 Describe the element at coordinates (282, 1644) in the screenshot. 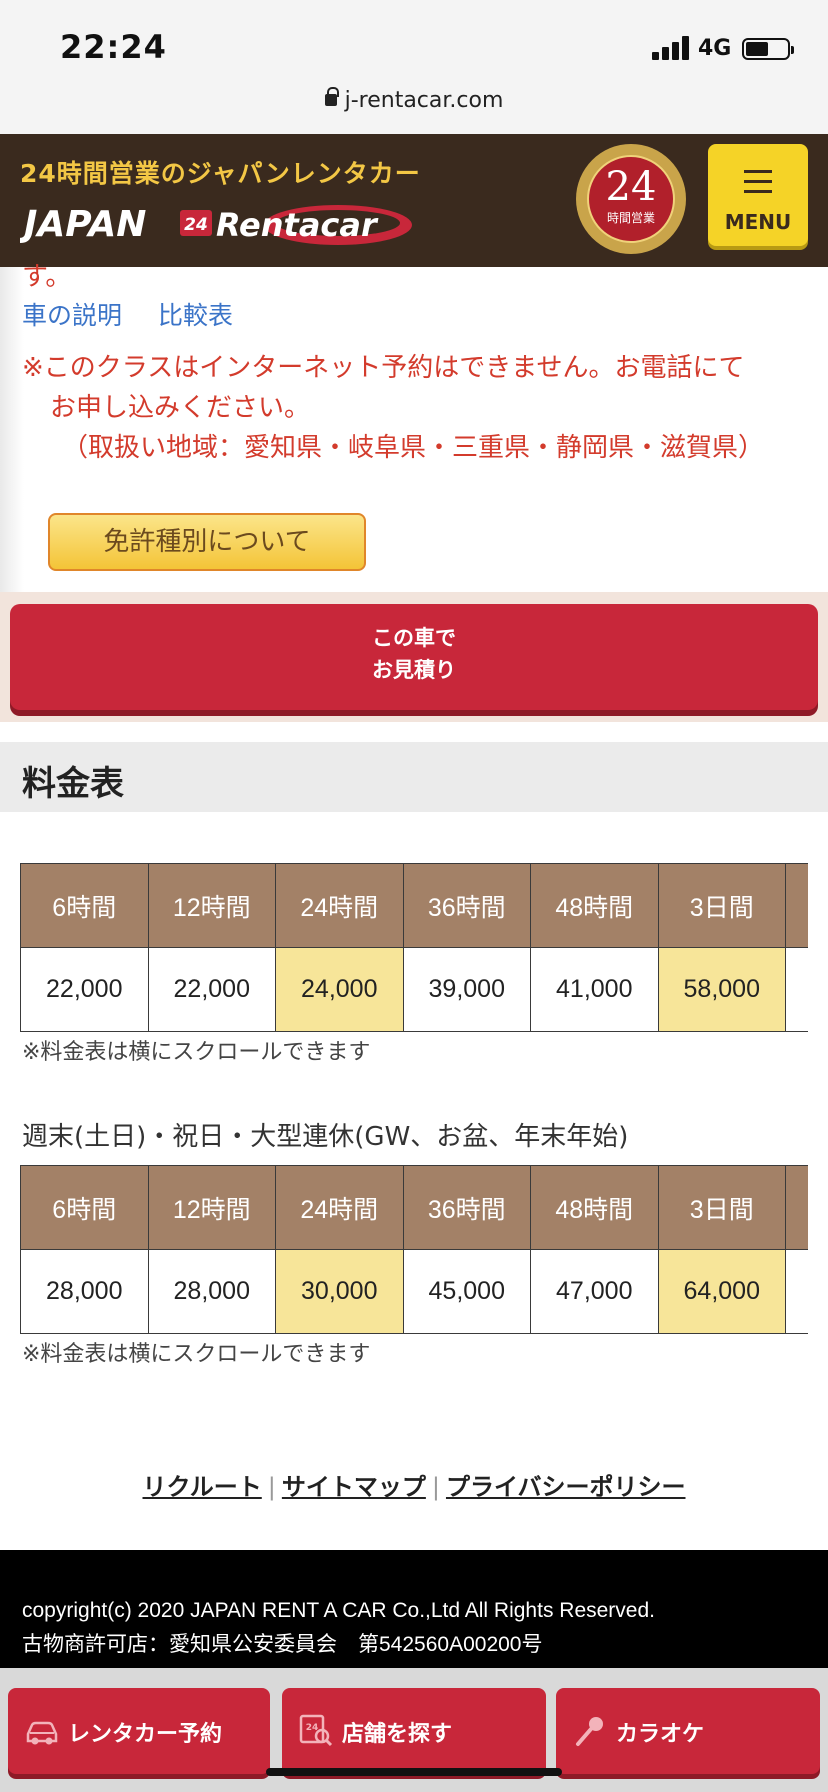

I see `license-text: 古物商許可店：愛知県公安委員会 第542560A00200号` at that location.